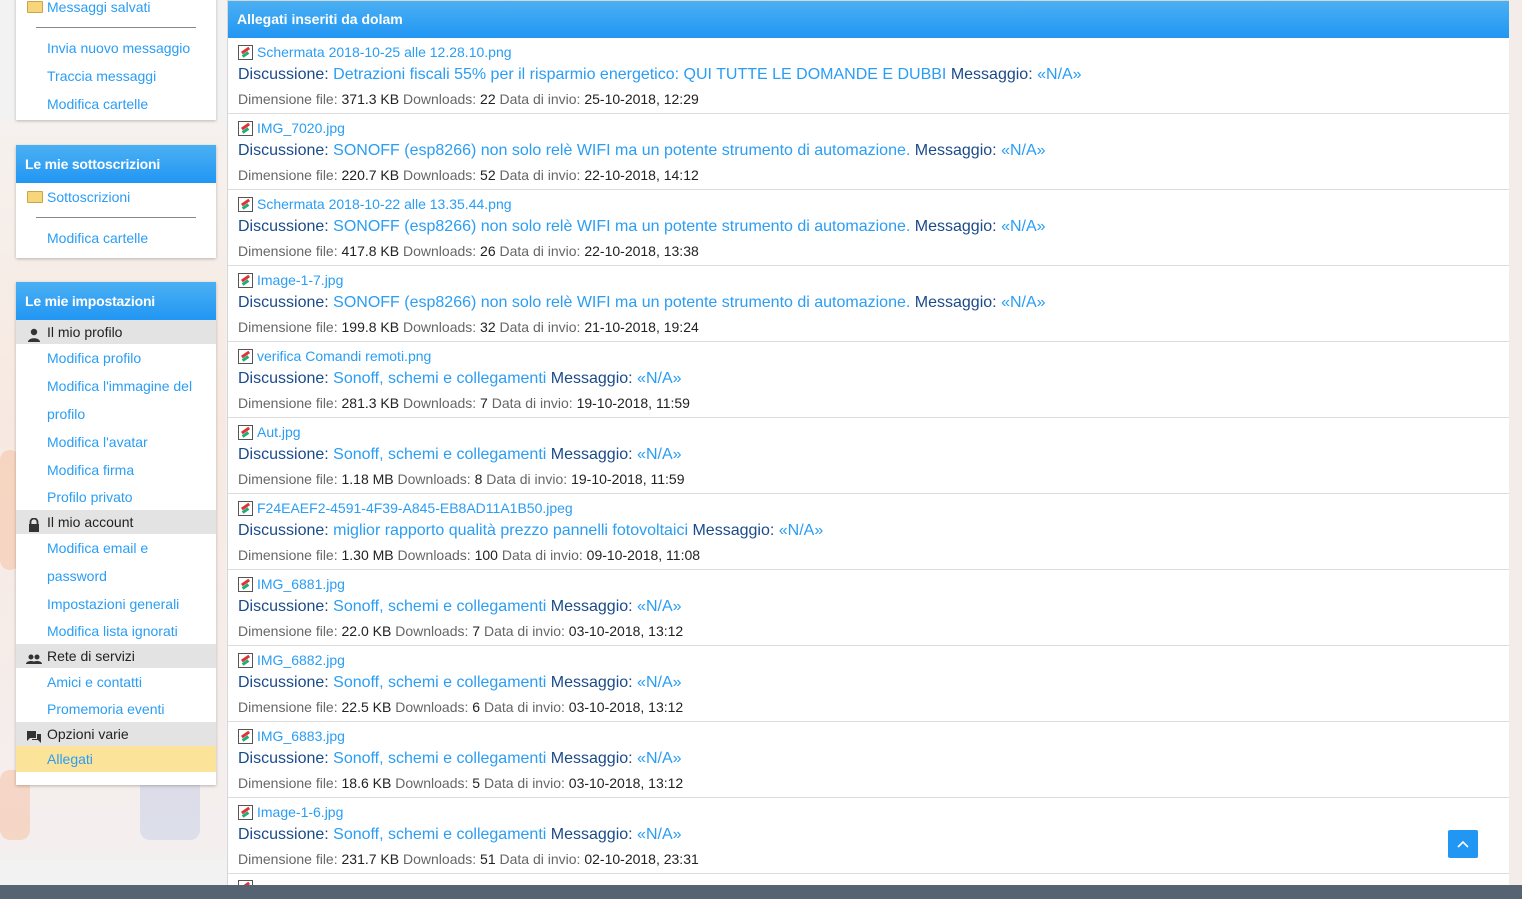  I want to click on attachment-file-link: IMG_6881.jpg, so click(301, 584).